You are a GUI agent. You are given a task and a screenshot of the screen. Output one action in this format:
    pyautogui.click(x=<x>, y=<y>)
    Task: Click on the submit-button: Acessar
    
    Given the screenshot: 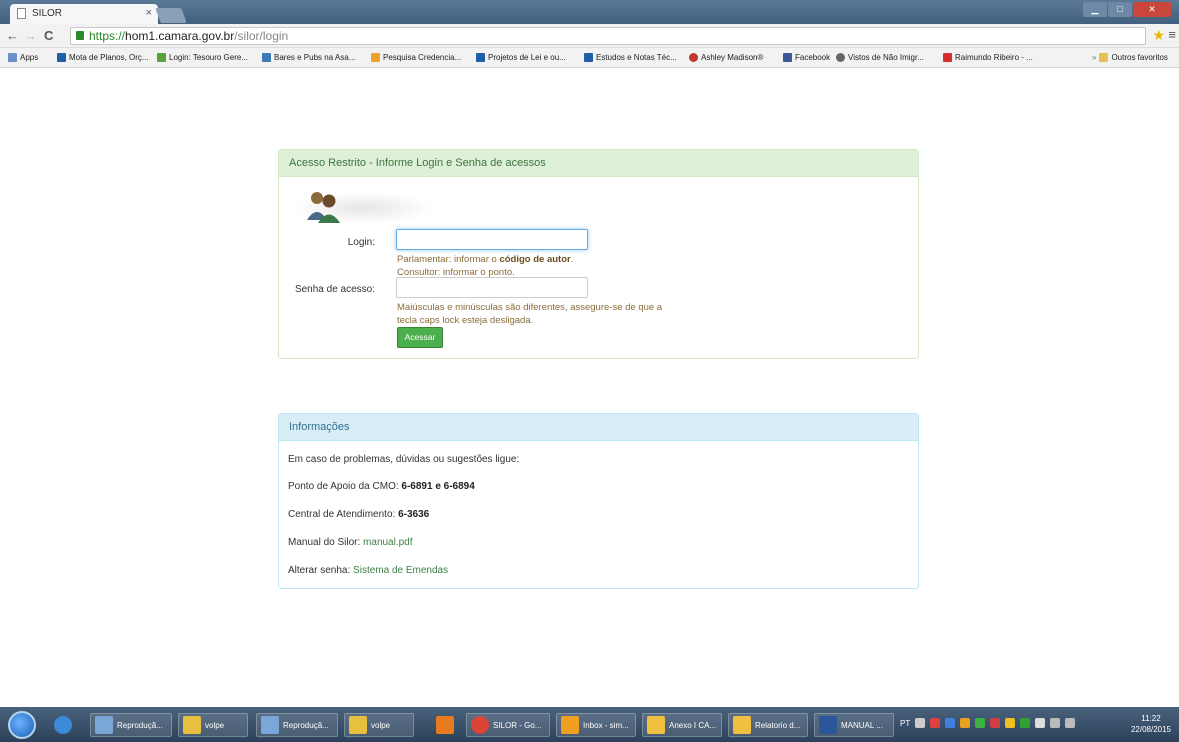 What is the action you would take?
    pyautogui.click(x=420, y=337)
    